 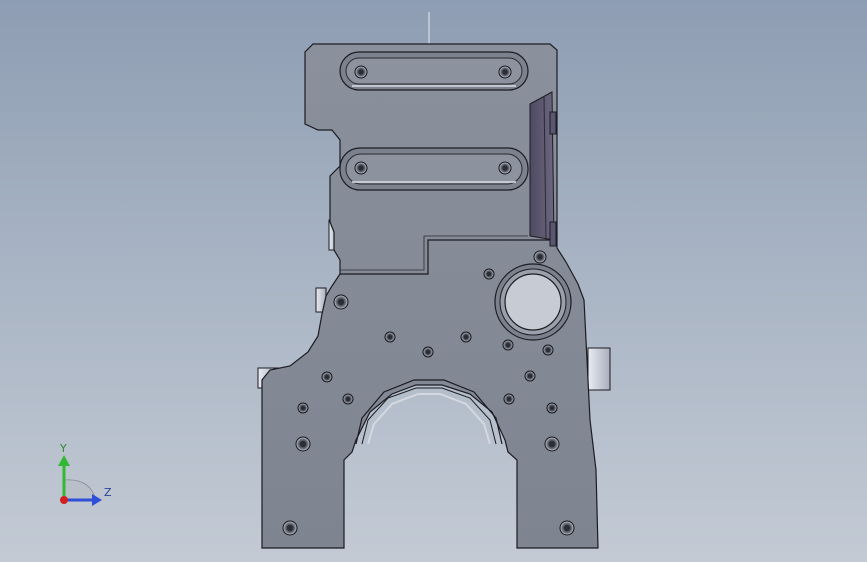 I want to click on triad-plane-icon, so click(x=80, y=490).